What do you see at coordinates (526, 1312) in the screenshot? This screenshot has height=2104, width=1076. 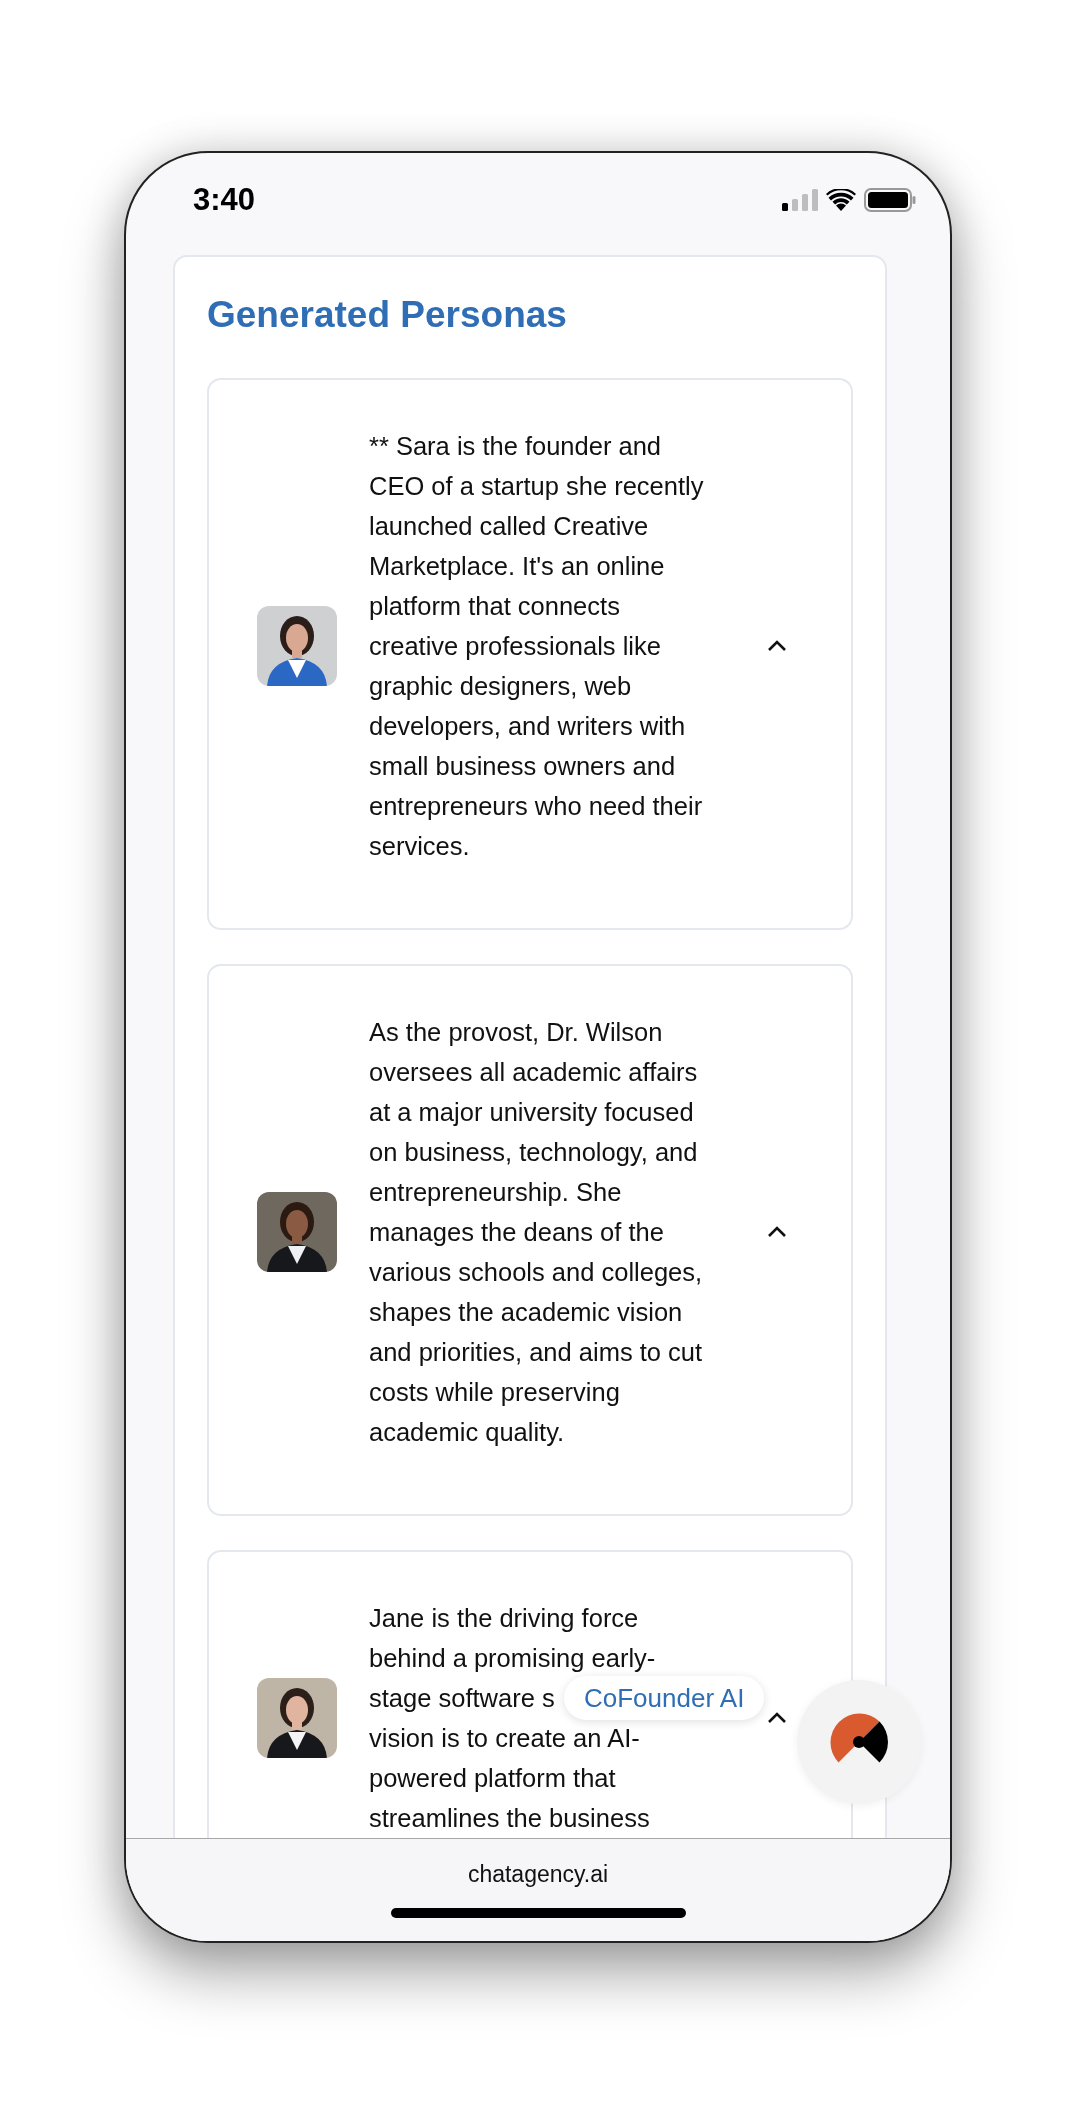 I see `description-line: shapes the academic vision` at bounding box center [526, 1312].